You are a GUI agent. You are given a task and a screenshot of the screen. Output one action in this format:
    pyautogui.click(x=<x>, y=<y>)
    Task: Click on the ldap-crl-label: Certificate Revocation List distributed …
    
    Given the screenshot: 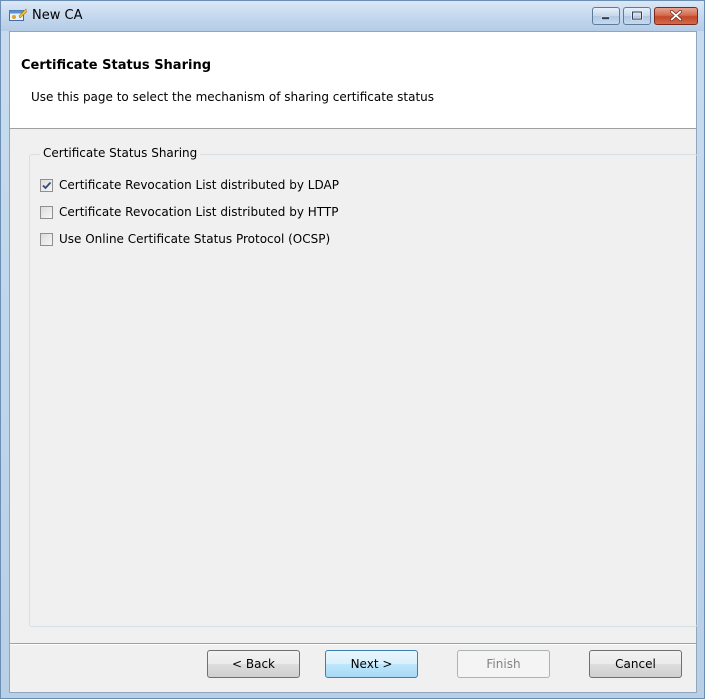 What is the action you would take?
    pyautogui.click(x=199, y=185)
    